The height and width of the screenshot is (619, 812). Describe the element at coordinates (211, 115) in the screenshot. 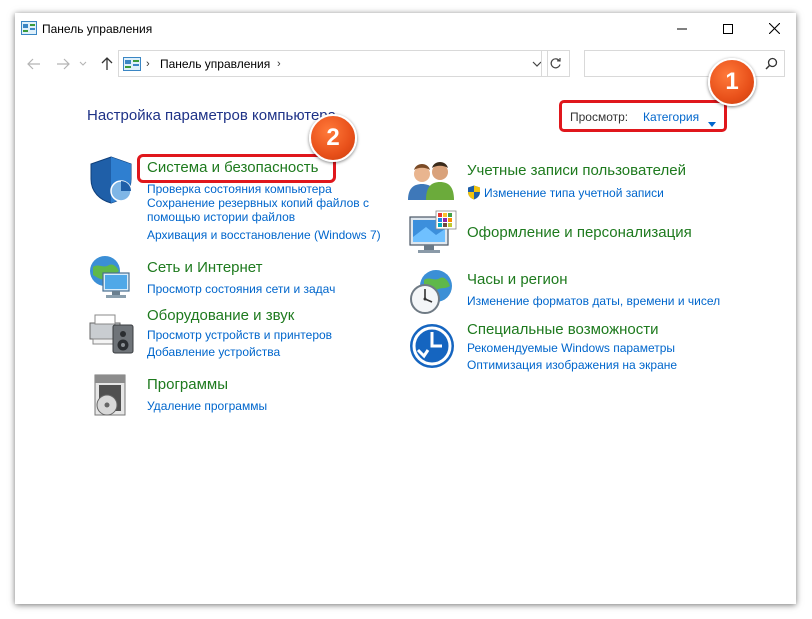

I see `page-heading: Настройка параметров компьютера` at that location.